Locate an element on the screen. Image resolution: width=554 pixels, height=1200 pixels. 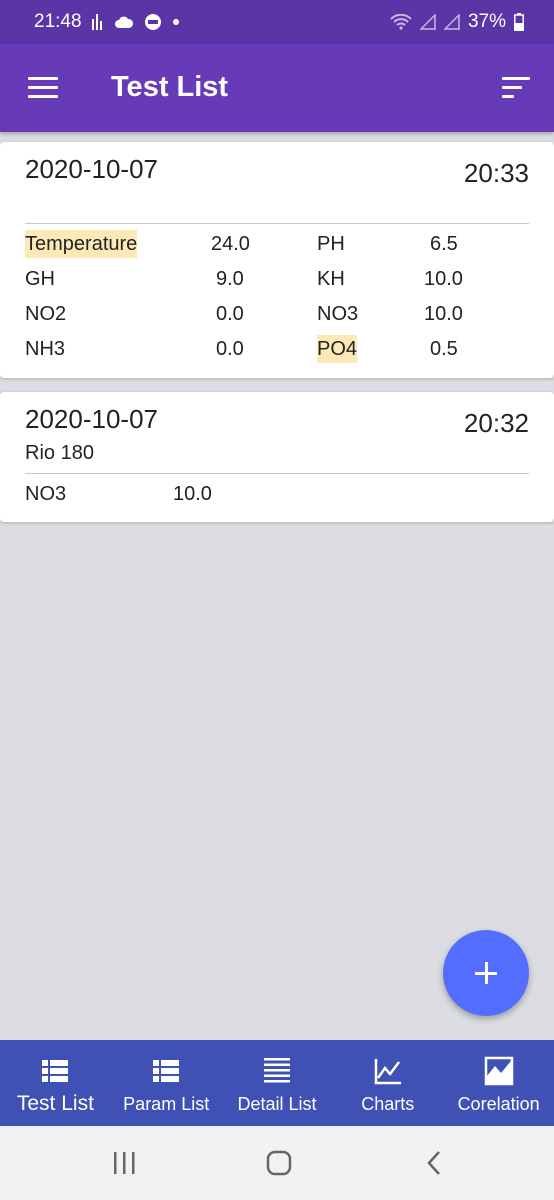
nav-item-charts: Charts is located at coordinates (387, 1083).